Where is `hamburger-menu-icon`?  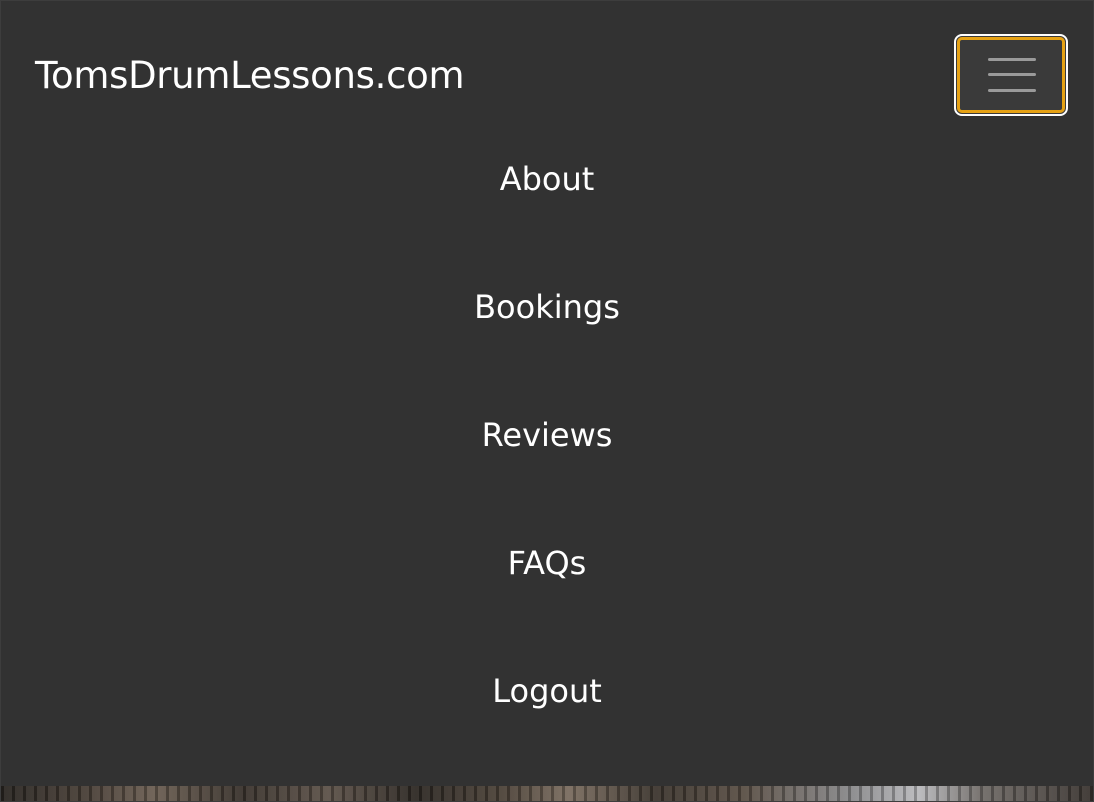
hamburger-menu-icon is located at coordinates (1012, 76).